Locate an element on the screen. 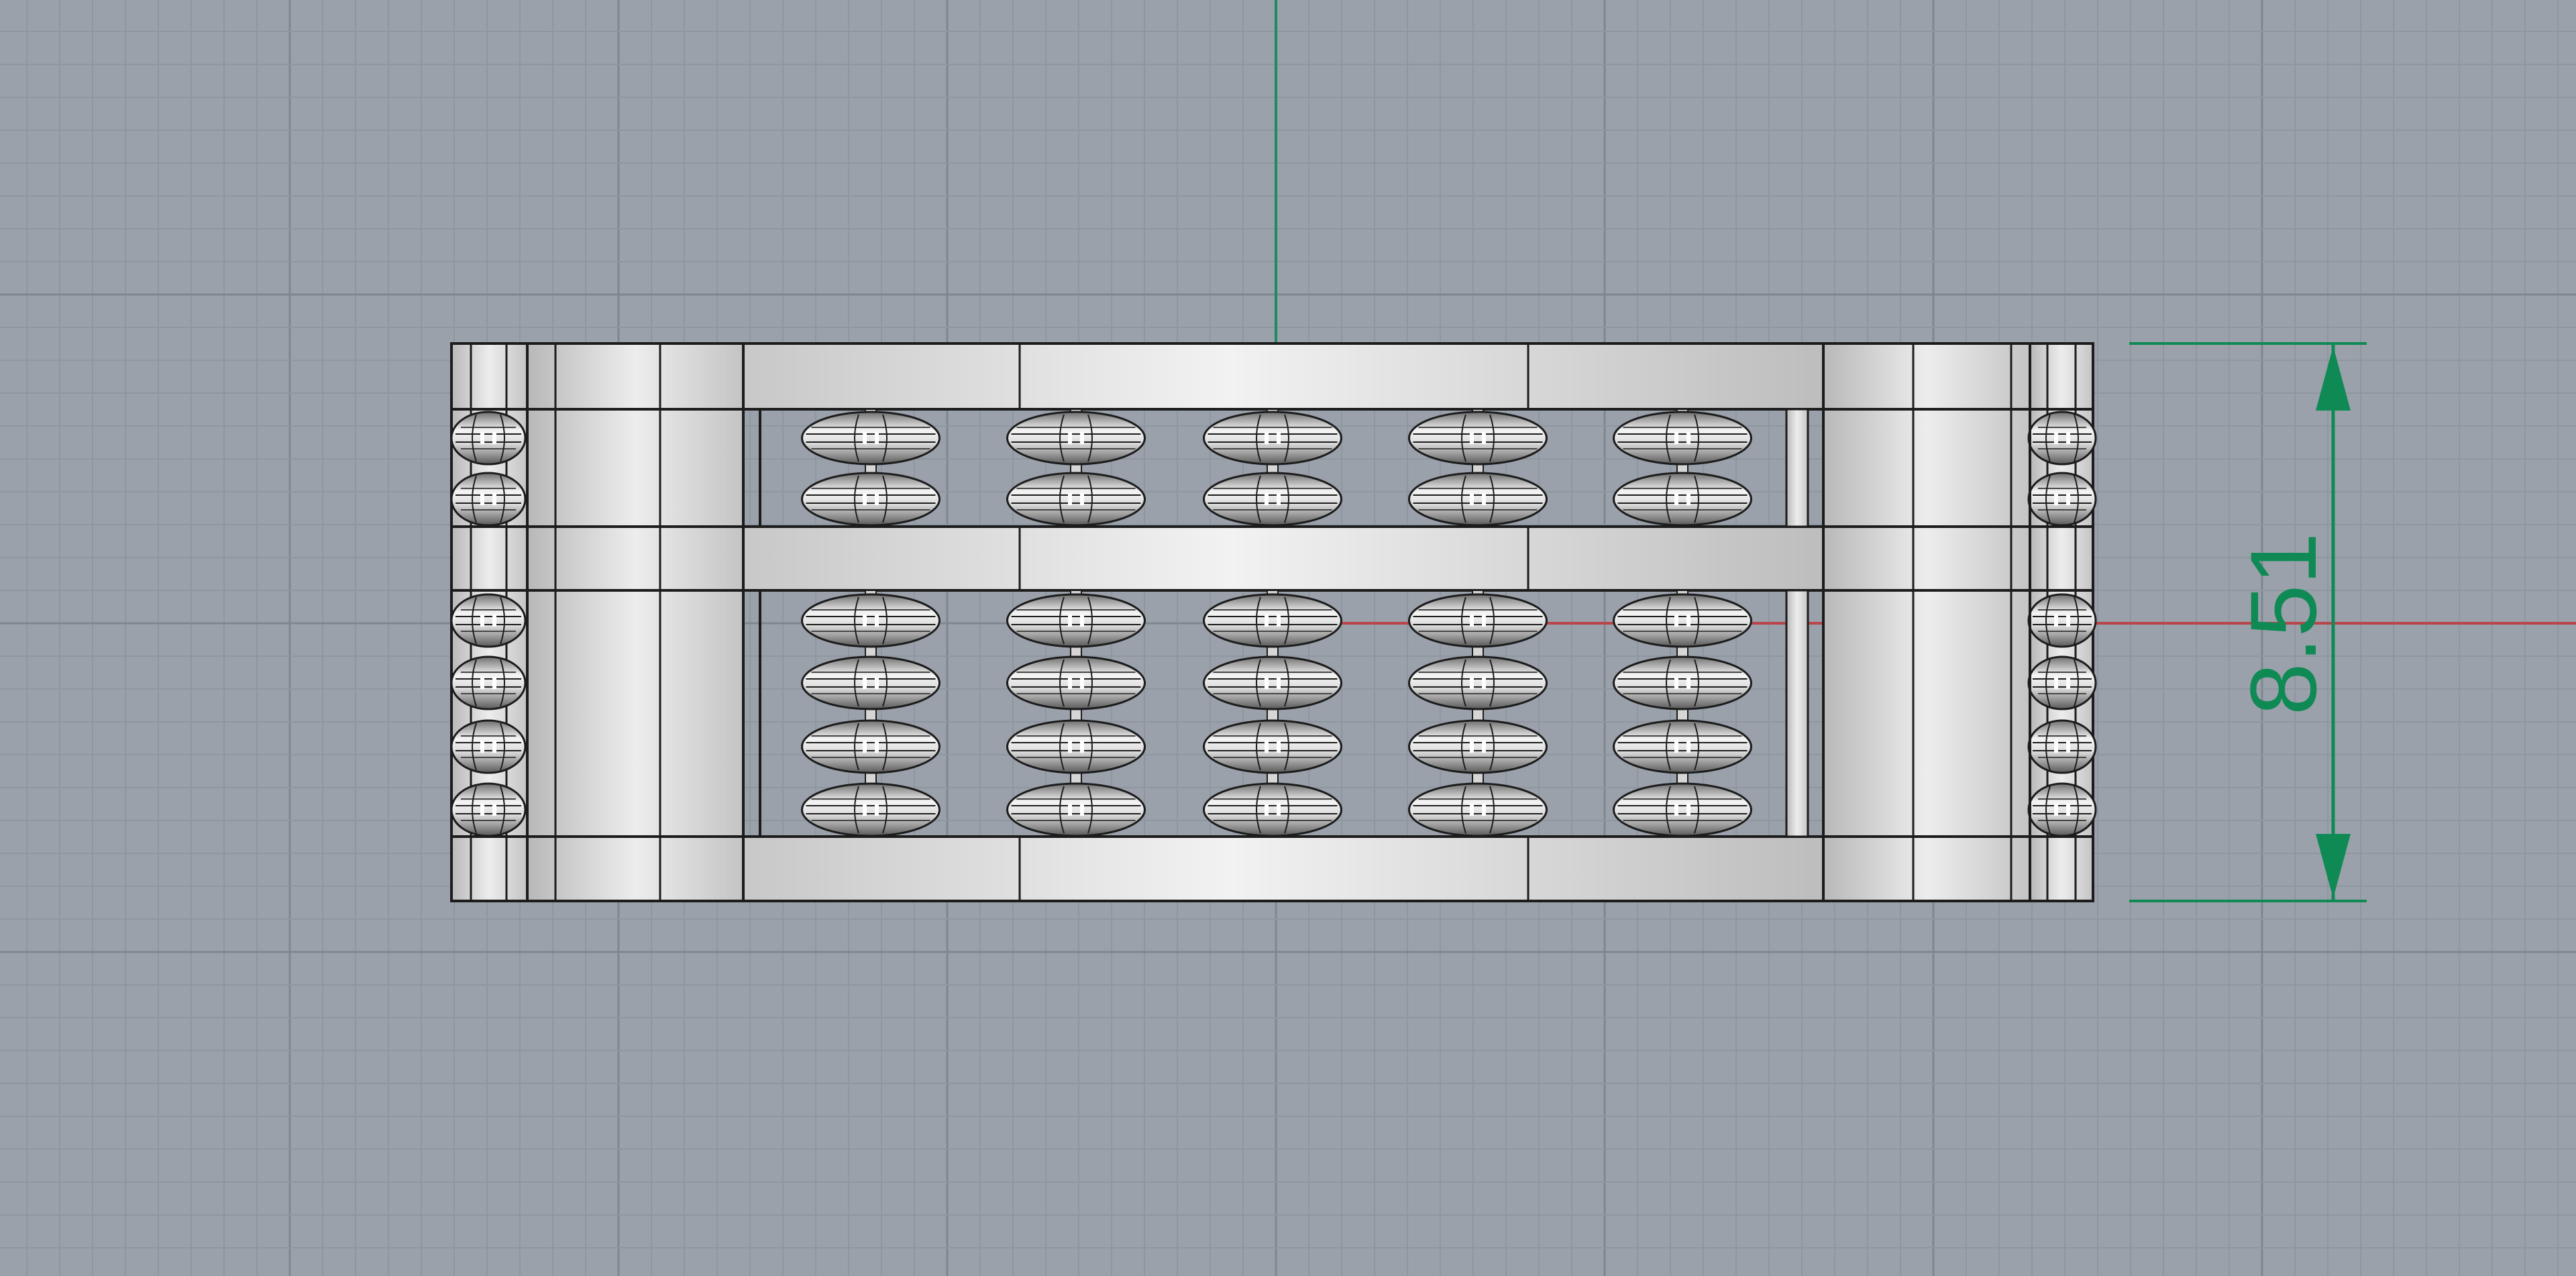 The width and height of the screenshot is (2576, 1276). dimension-arrow-top is located at coordinates (2333, 379).